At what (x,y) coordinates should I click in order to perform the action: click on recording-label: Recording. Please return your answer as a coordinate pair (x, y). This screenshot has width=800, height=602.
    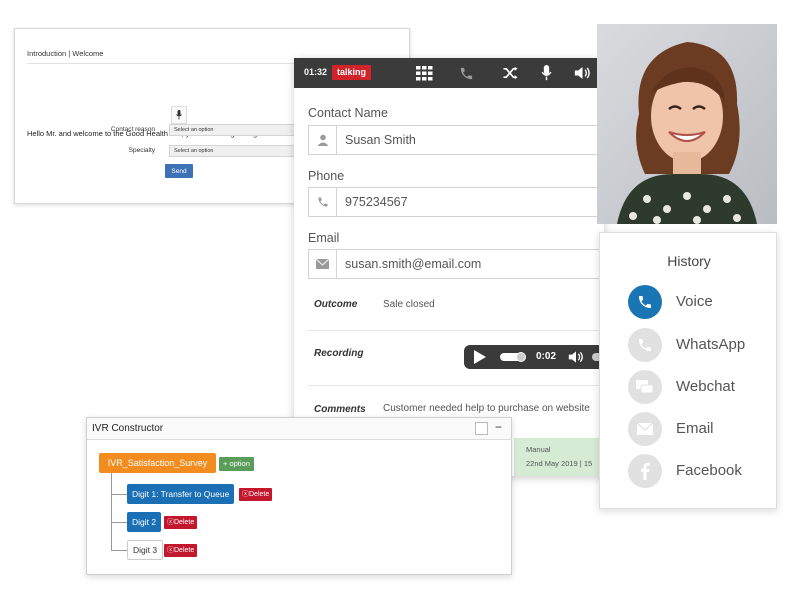
    Looking at the image, I should click on (339, 353).